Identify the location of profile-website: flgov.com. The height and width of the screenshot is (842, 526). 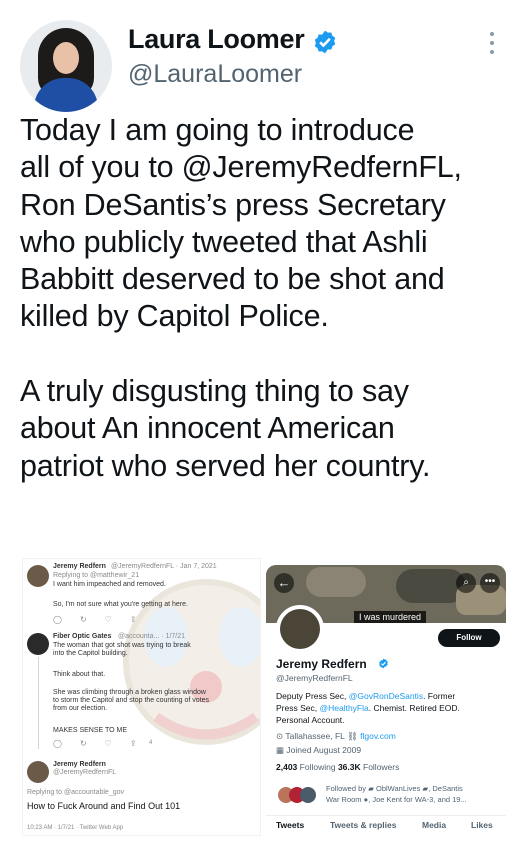
(378, 736).